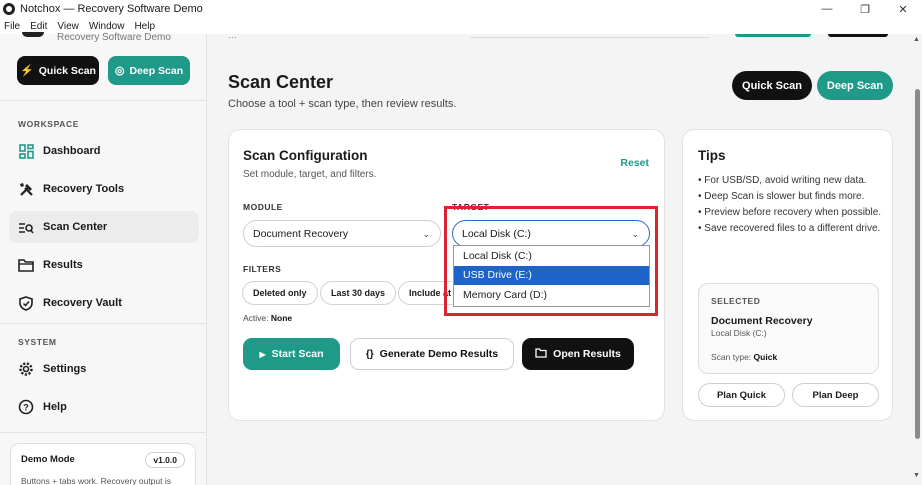  I want to click on selected-label: SELECTED, so click(736, 301).